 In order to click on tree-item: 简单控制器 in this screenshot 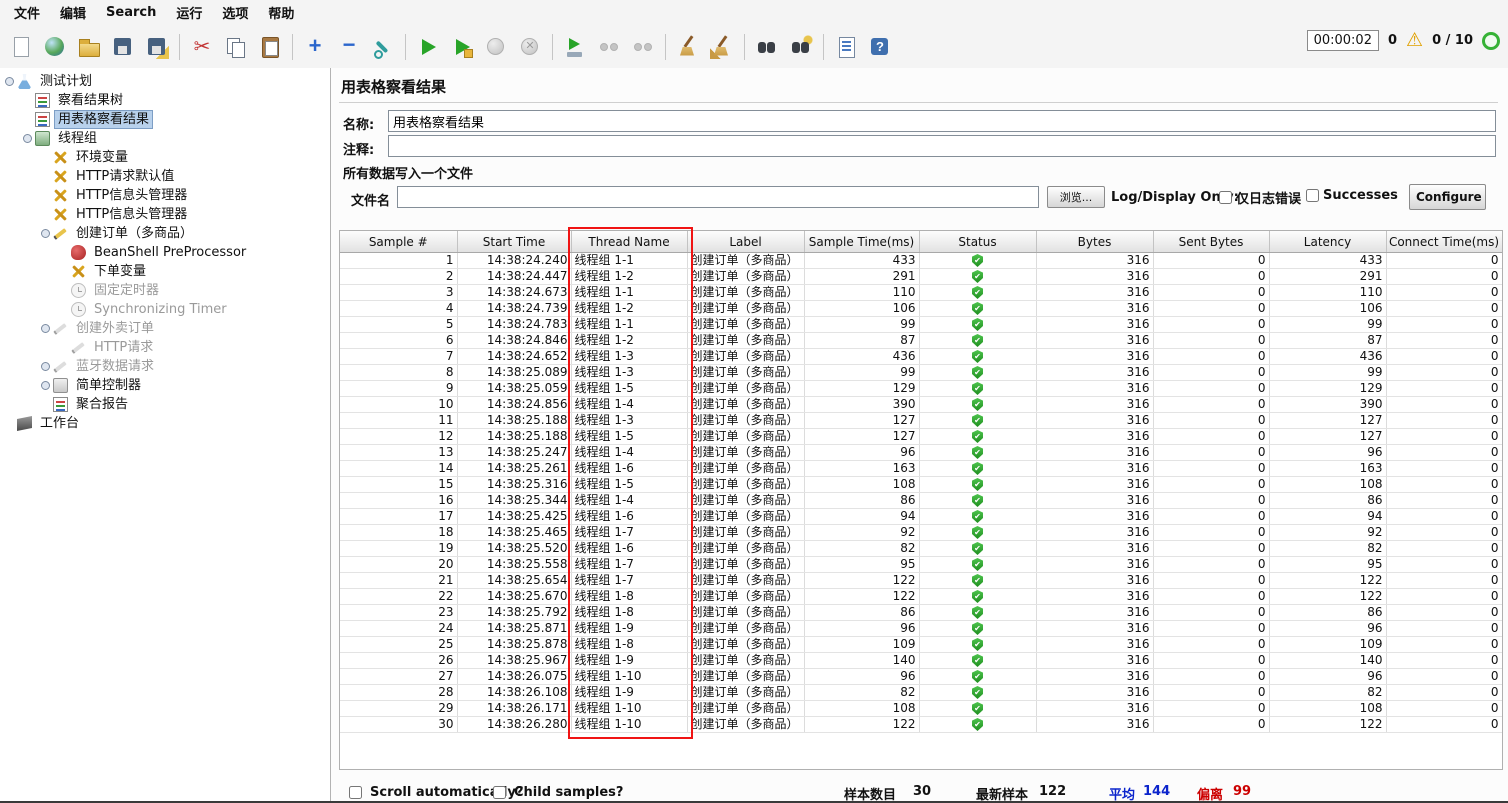, I will do `click(165, 385)`.